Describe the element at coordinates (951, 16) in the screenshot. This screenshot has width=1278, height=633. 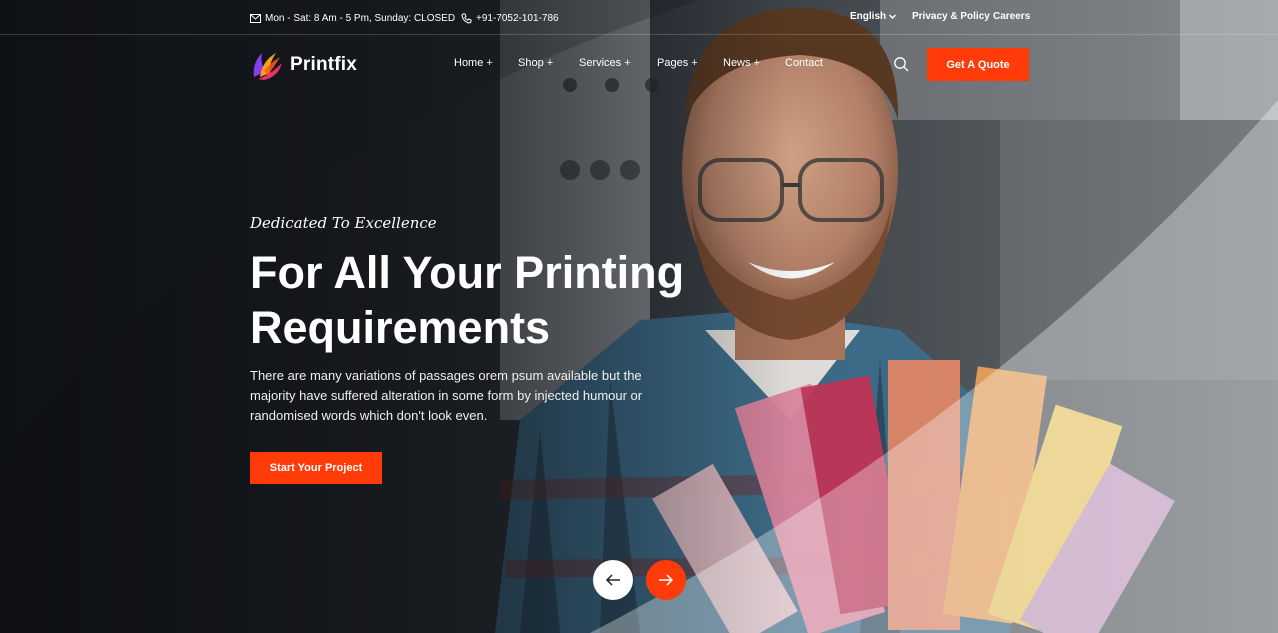
I see `privacy-policy-link: Privacy & Policy` at that location.